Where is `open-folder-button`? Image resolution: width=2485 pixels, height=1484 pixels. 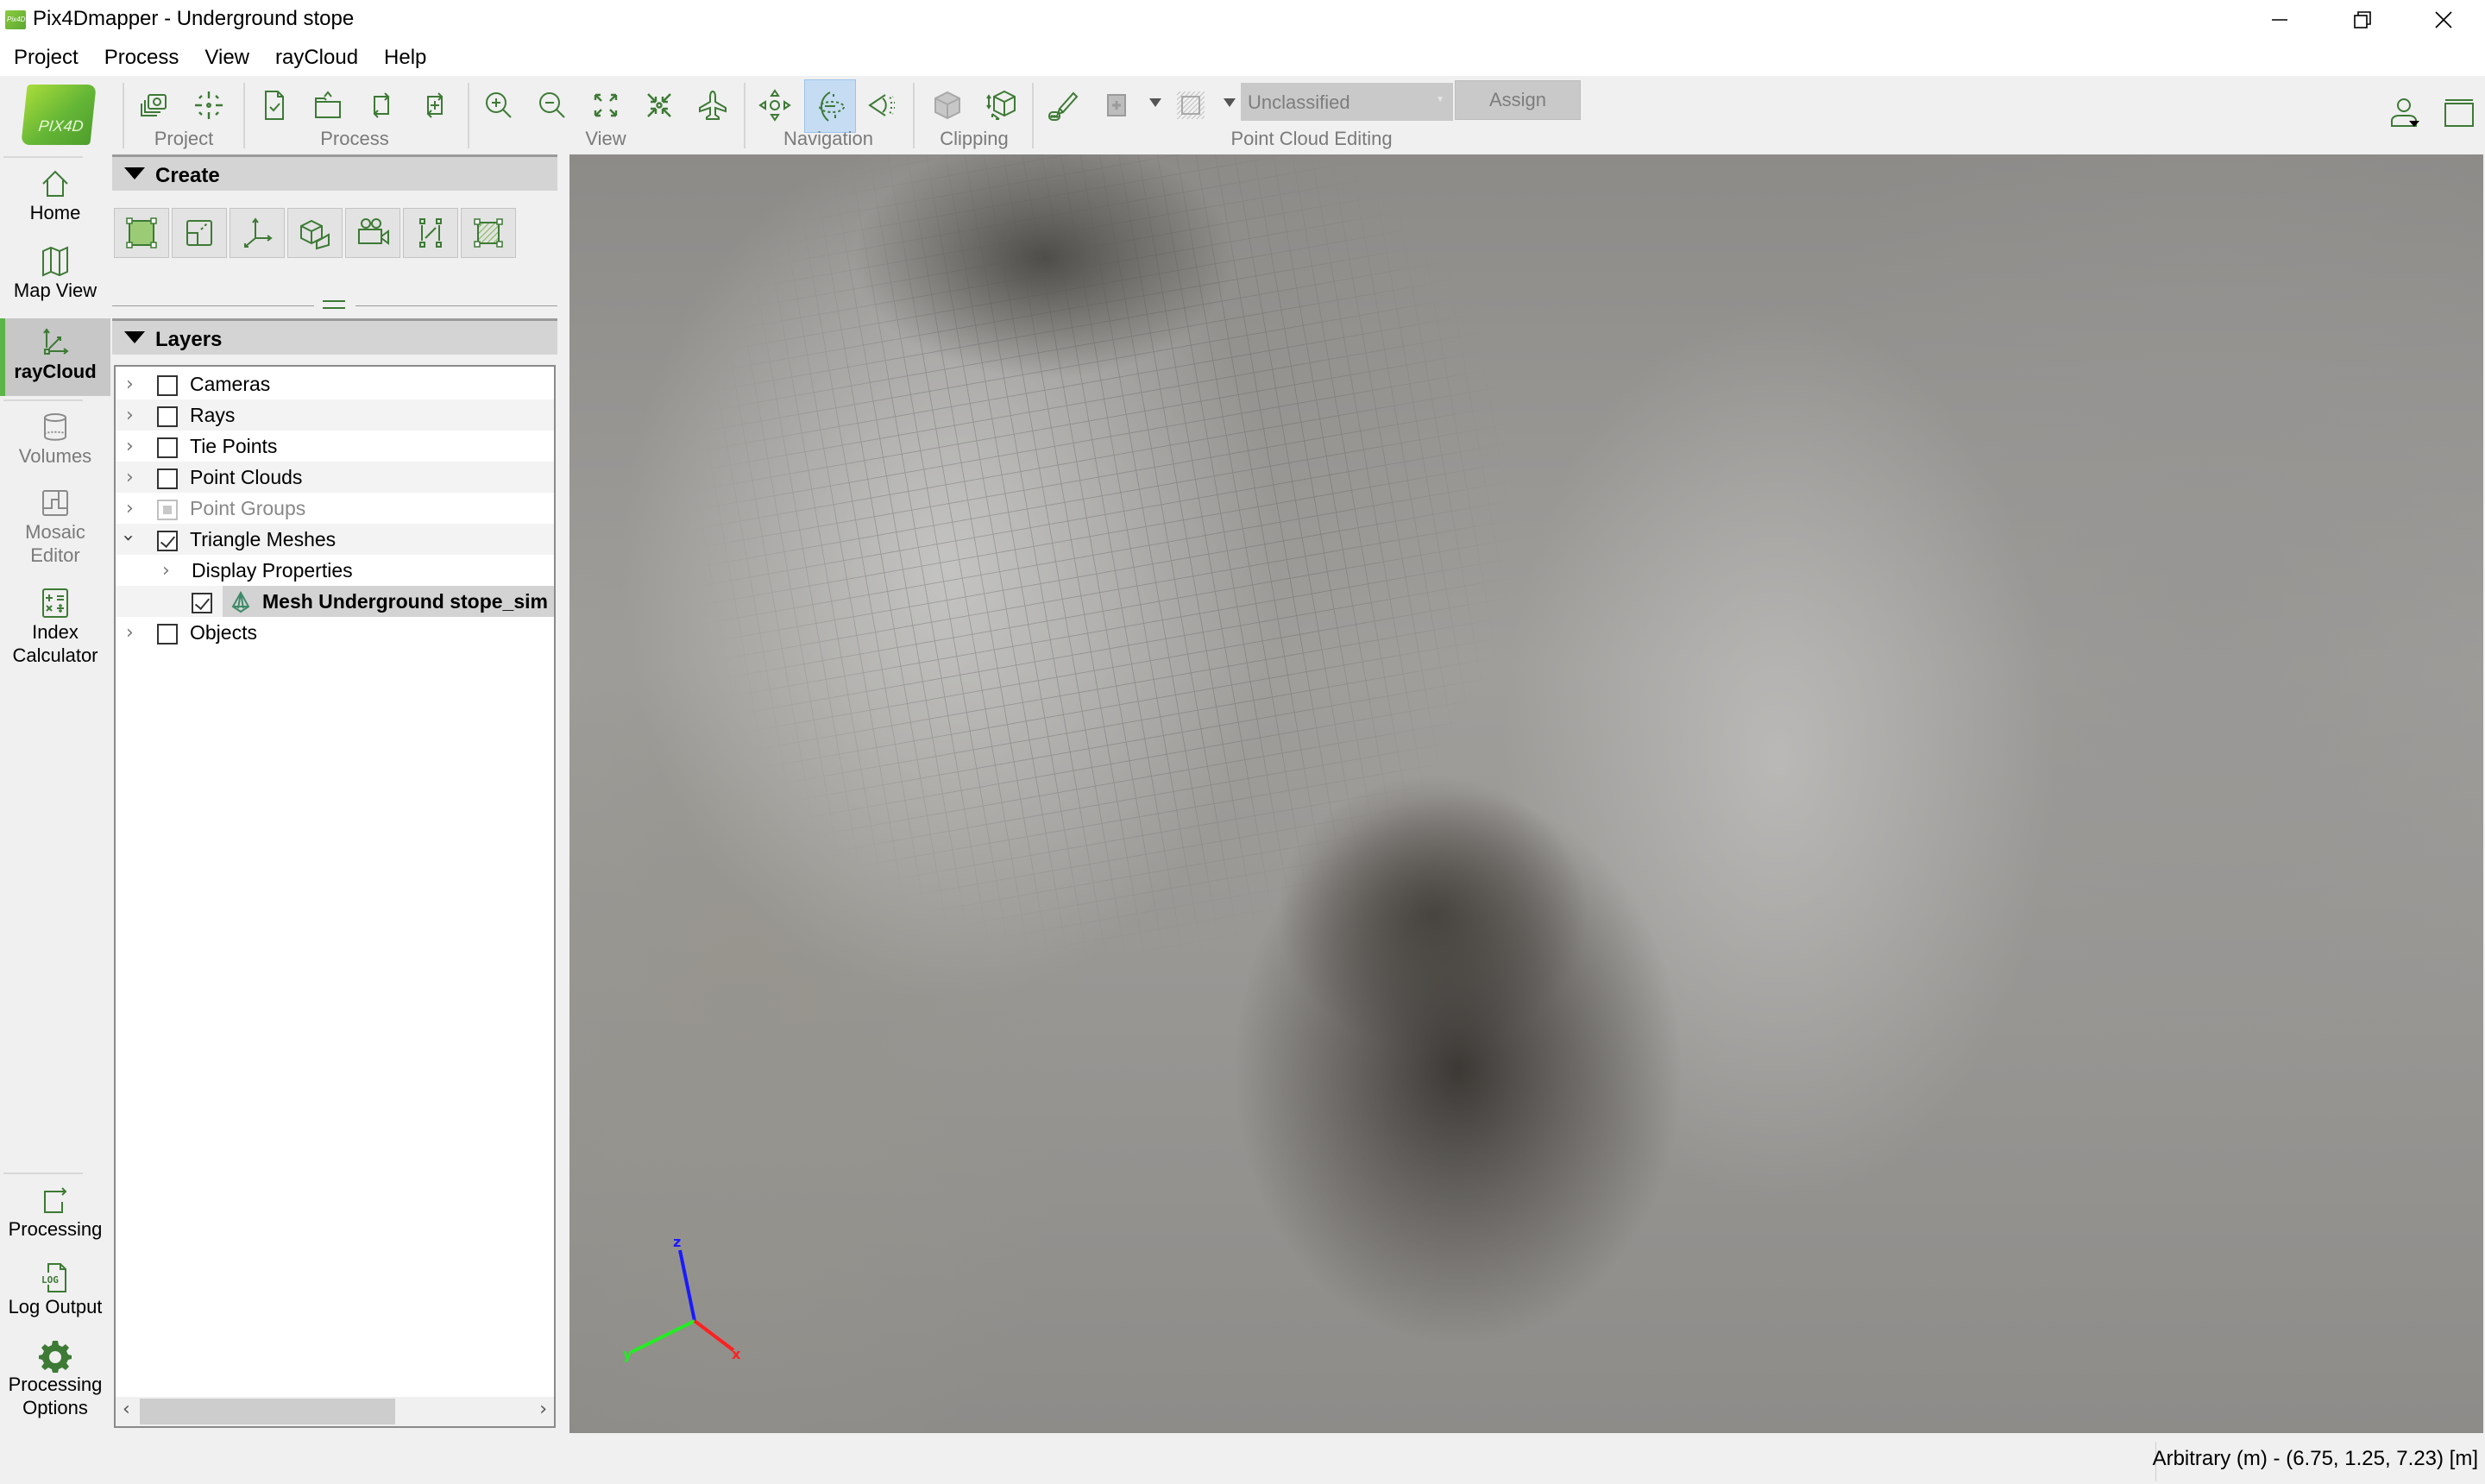 open-folder-button is located at coordinates (328, 105).